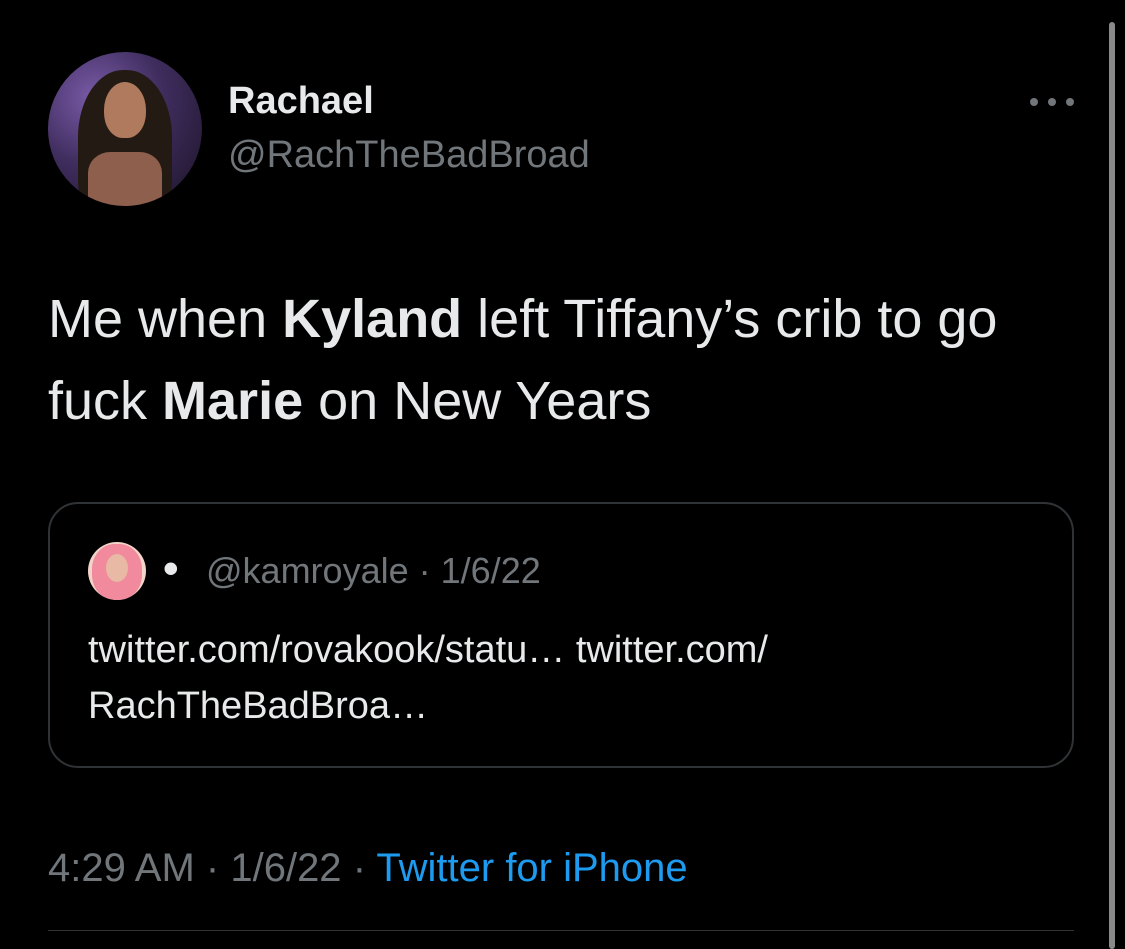  I want to click on tweet-text-part: on New Years, so click(477, 401).